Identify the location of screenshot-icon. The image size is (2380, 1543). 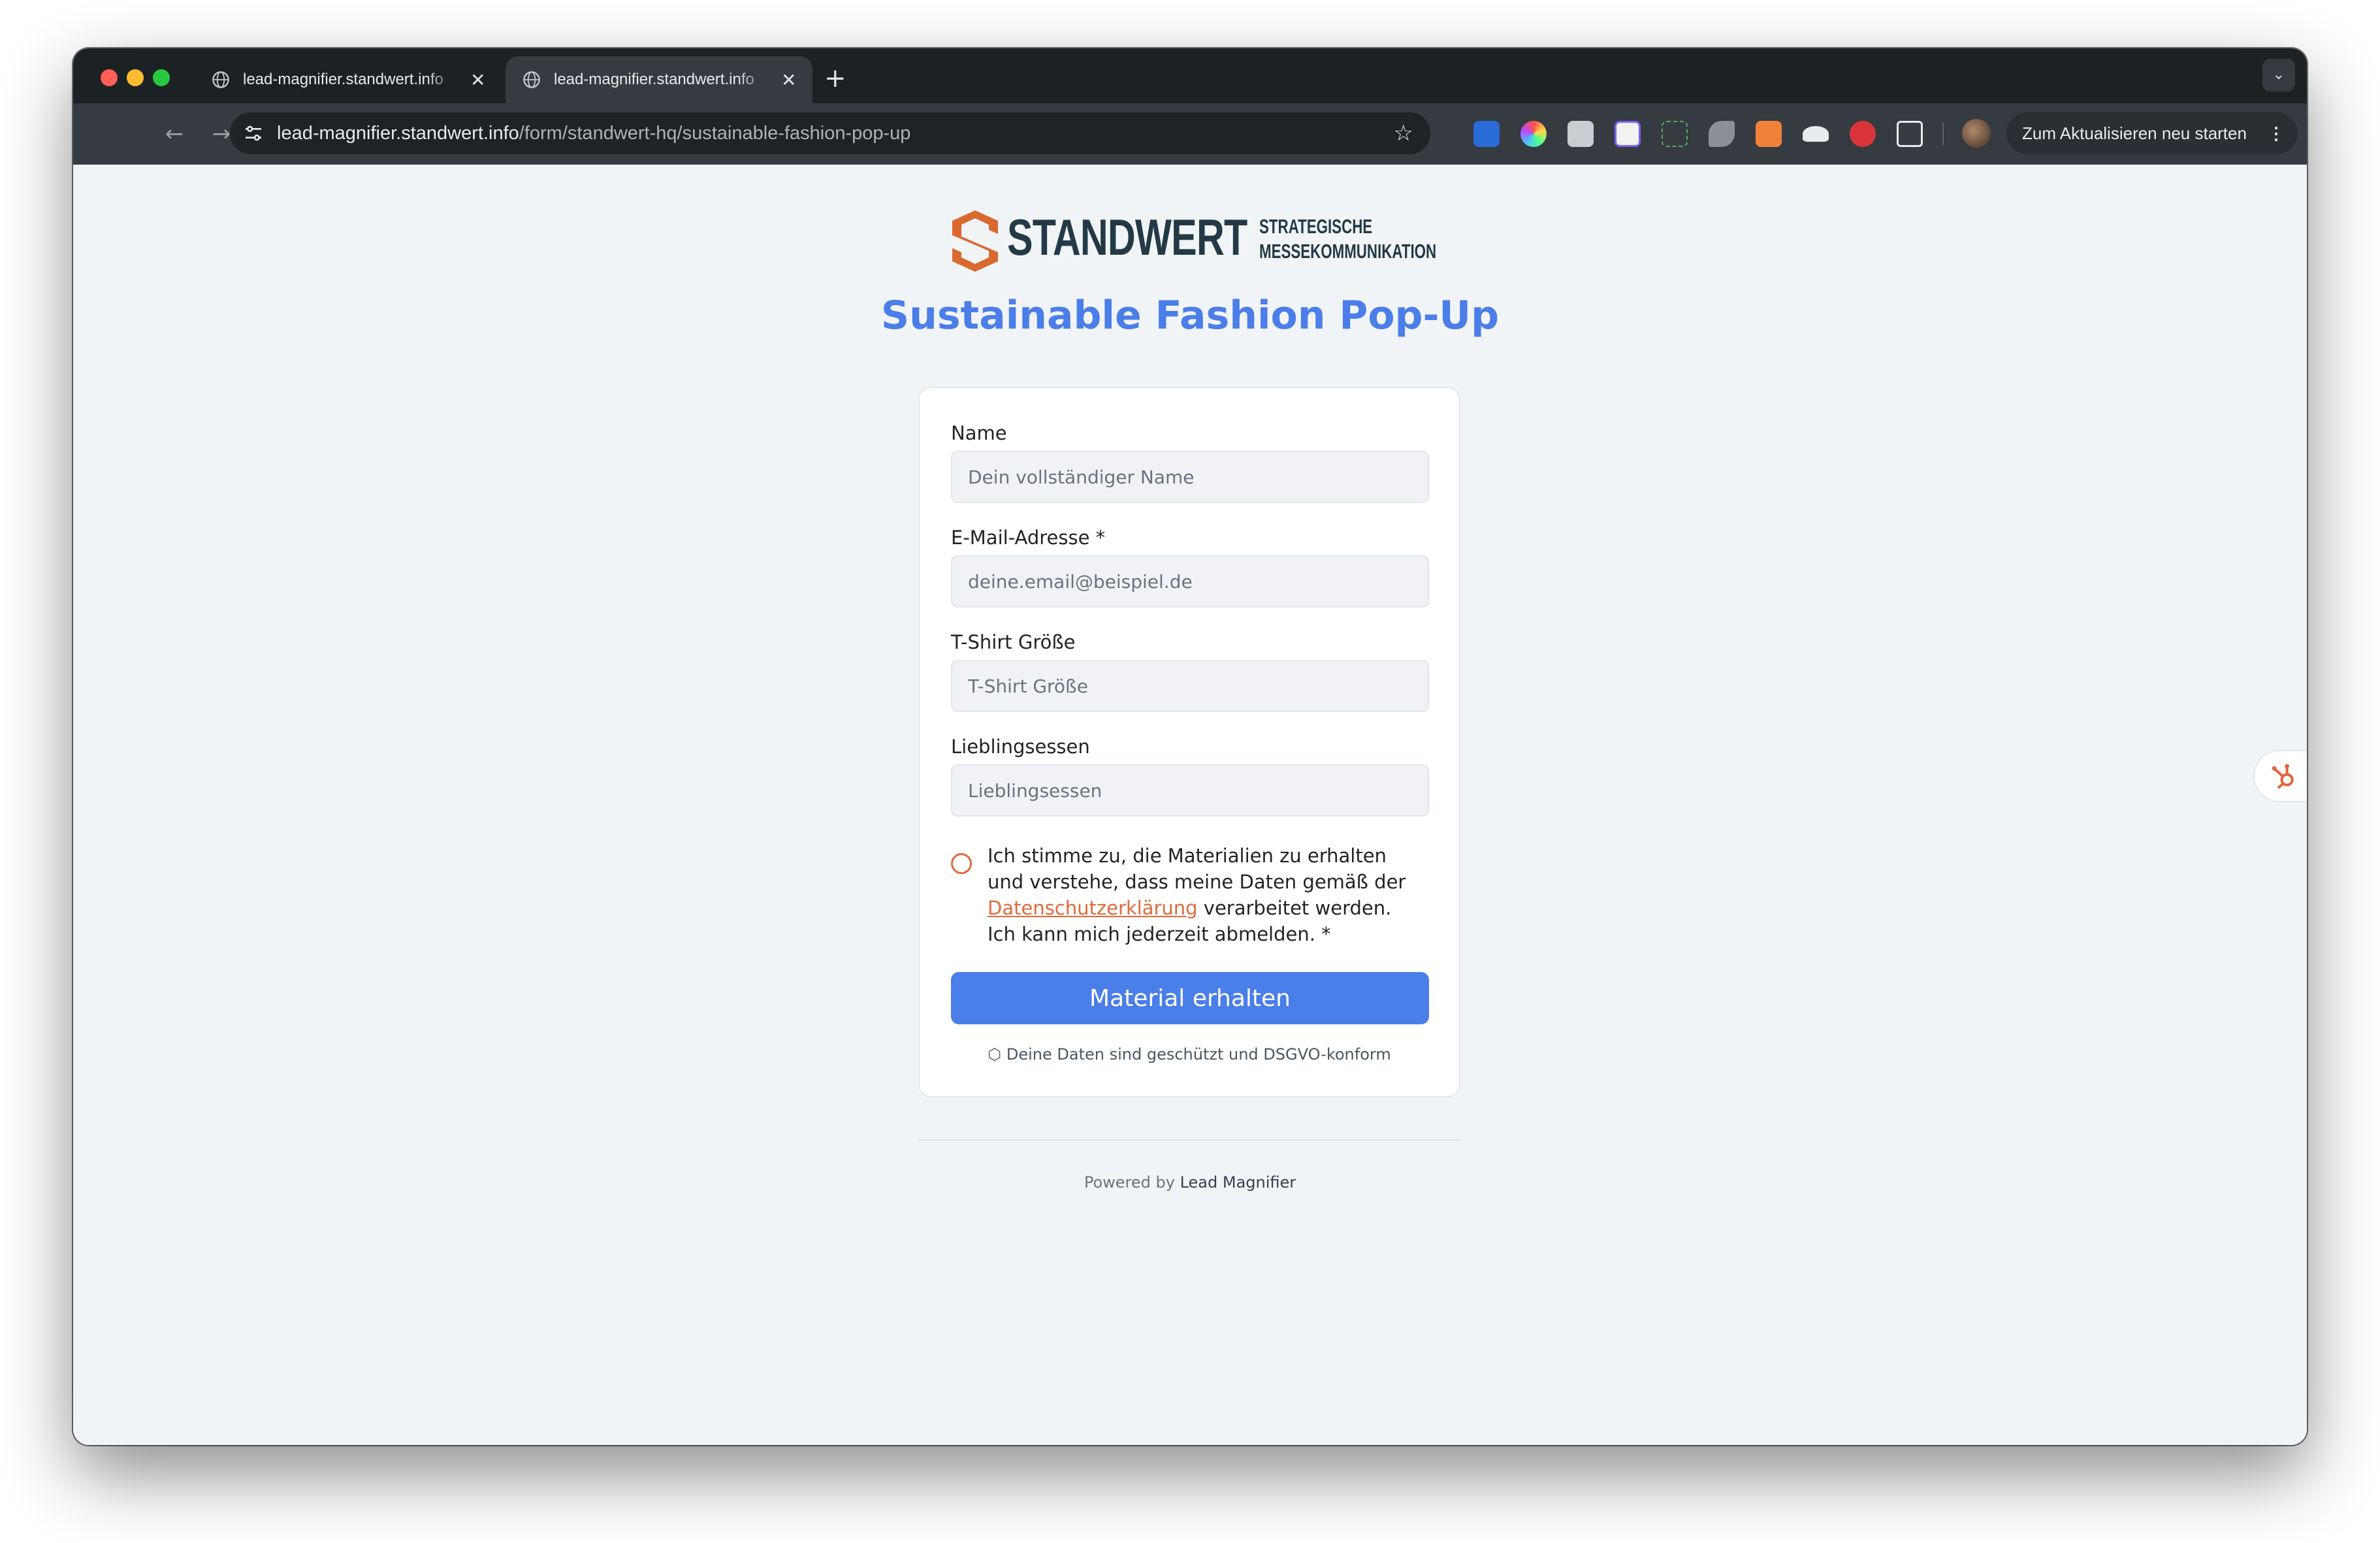
(1675, 134).